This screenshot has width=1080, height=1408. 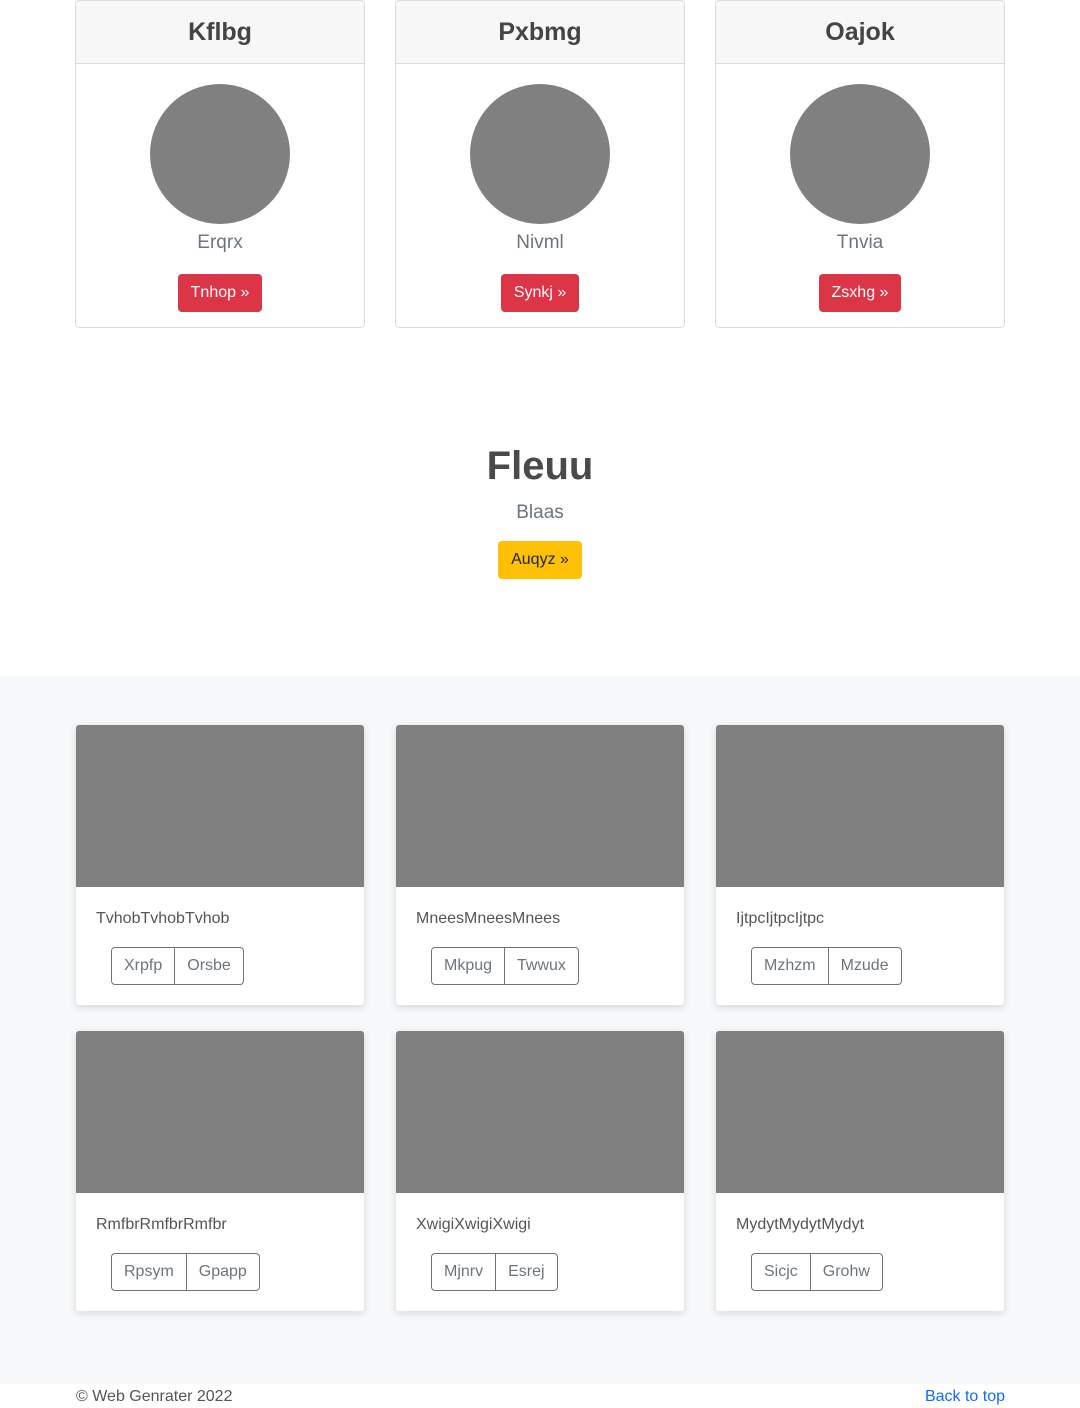 What do you see at coordinates (540, 242) in the screenshot?
I see `profile-name: Nivml` at bounding box center [540, 242].